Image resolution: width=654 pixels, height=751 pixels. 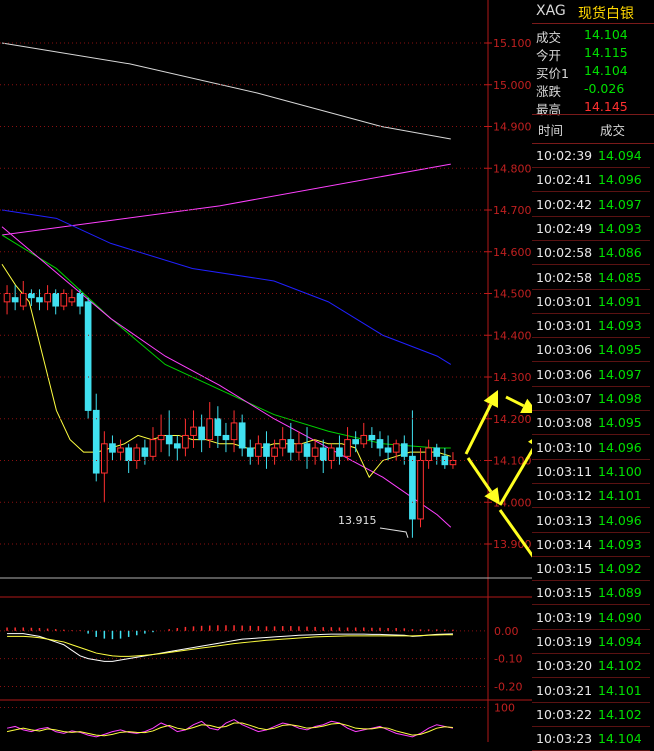 I want to click on tick-price: 14.104, so click(x=620, y=739).